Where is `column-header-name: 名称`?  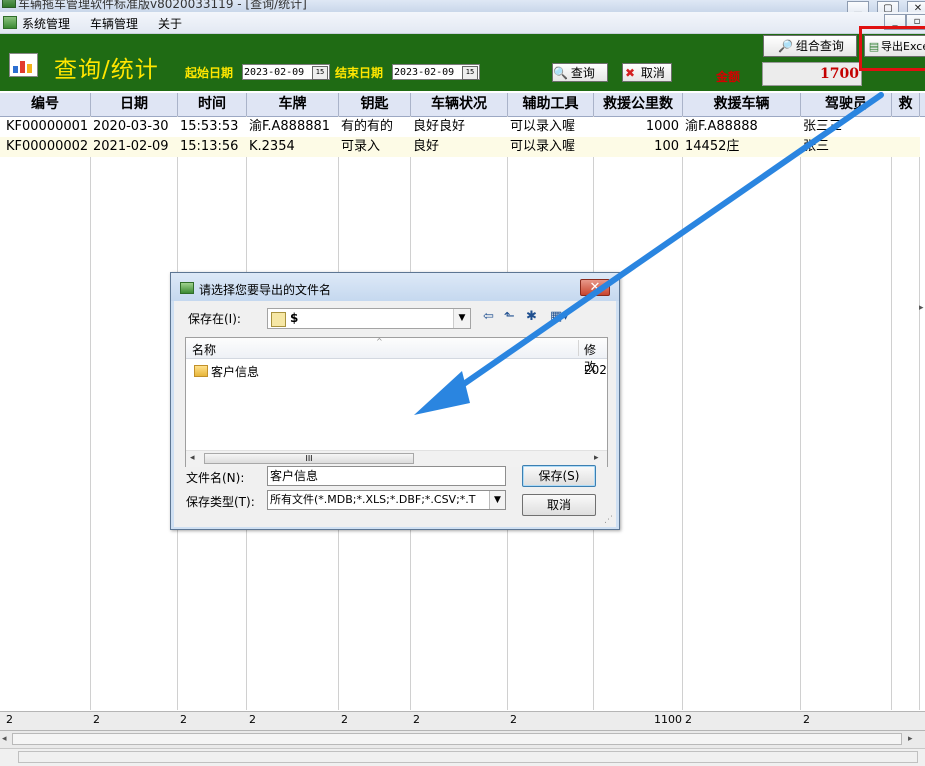 column-header-name: 名称 is located at coordinates (204, 349).